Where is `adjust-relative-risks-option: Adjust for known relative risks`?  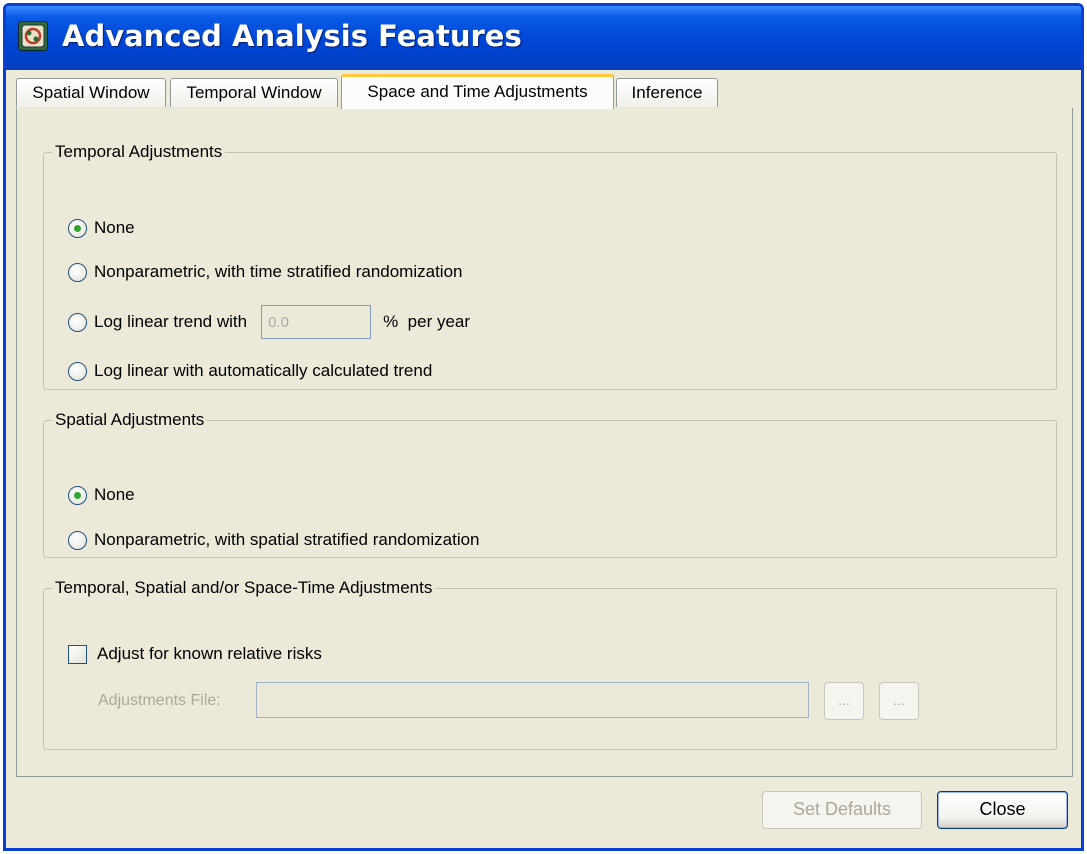
adjust-relative-risks-option: Adjust for known relative risks is located at coordinates (195, 654).